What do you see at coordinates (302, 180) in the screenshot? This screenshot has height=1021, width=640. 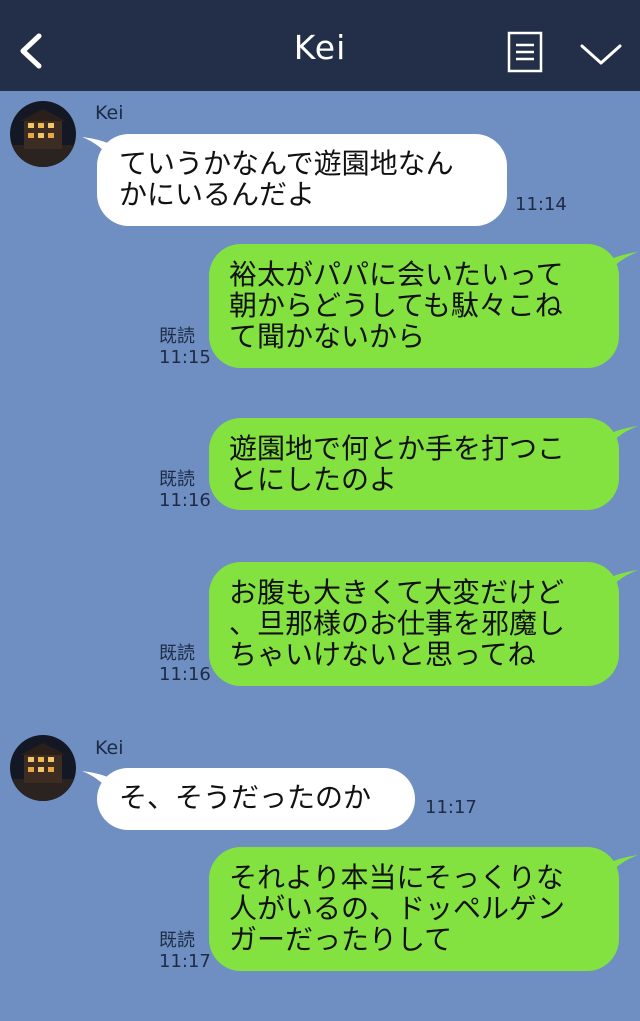 I see `message-bubble-incoming: ていうかなんで遊園地なん かにいるんだよ` at bounding box center [302, 180].